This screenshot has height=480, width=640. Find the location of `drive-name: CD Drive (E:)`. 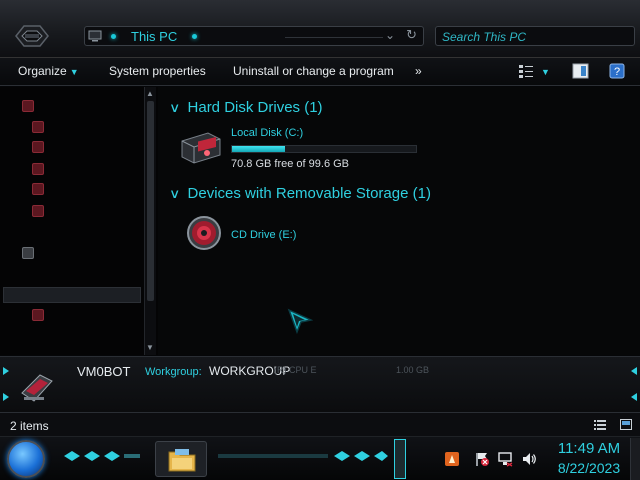

drive-name: CD Drive (E:) is located at coordinates (264, 235).